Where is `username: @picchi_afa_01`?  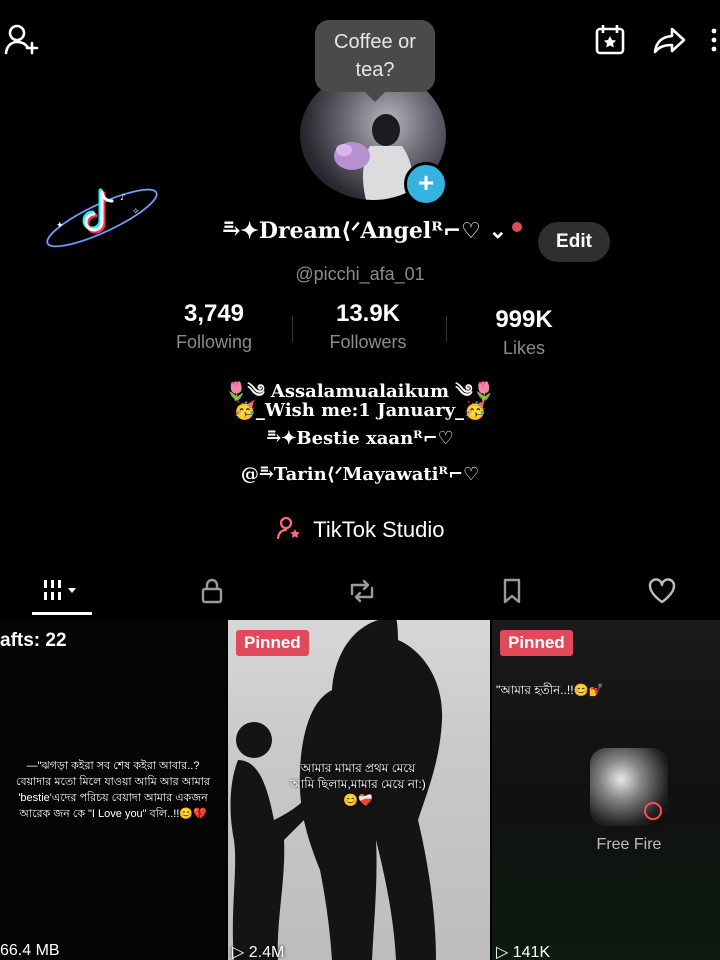 username: @picchi_afa_01 is located at coordinates (360, 274).